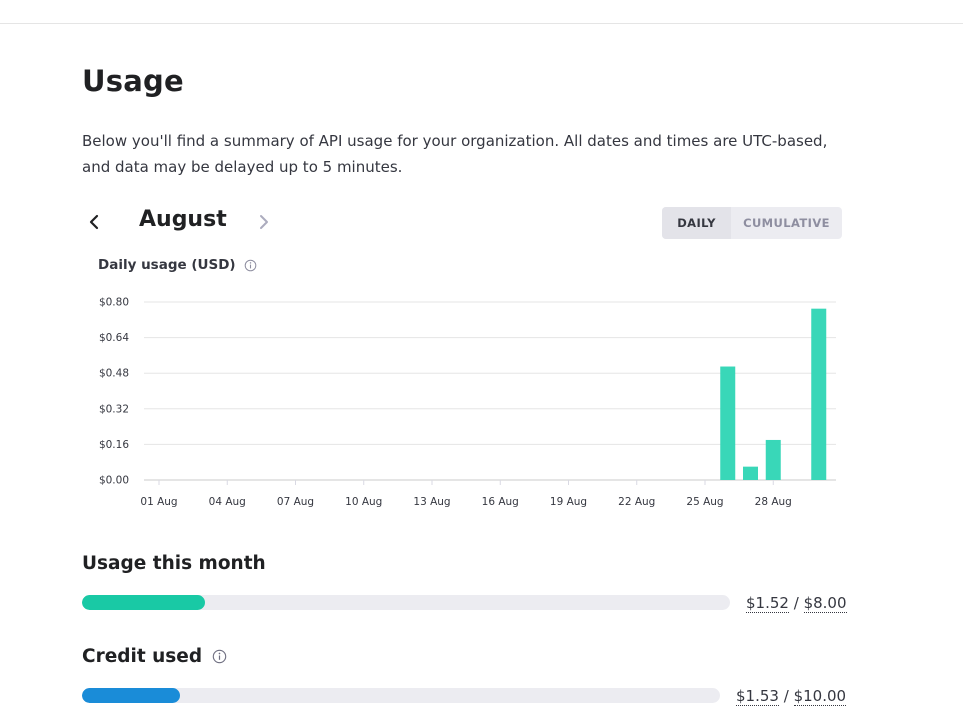  I want to click on x-tick-label: 07 Aug, so click(295, 502).